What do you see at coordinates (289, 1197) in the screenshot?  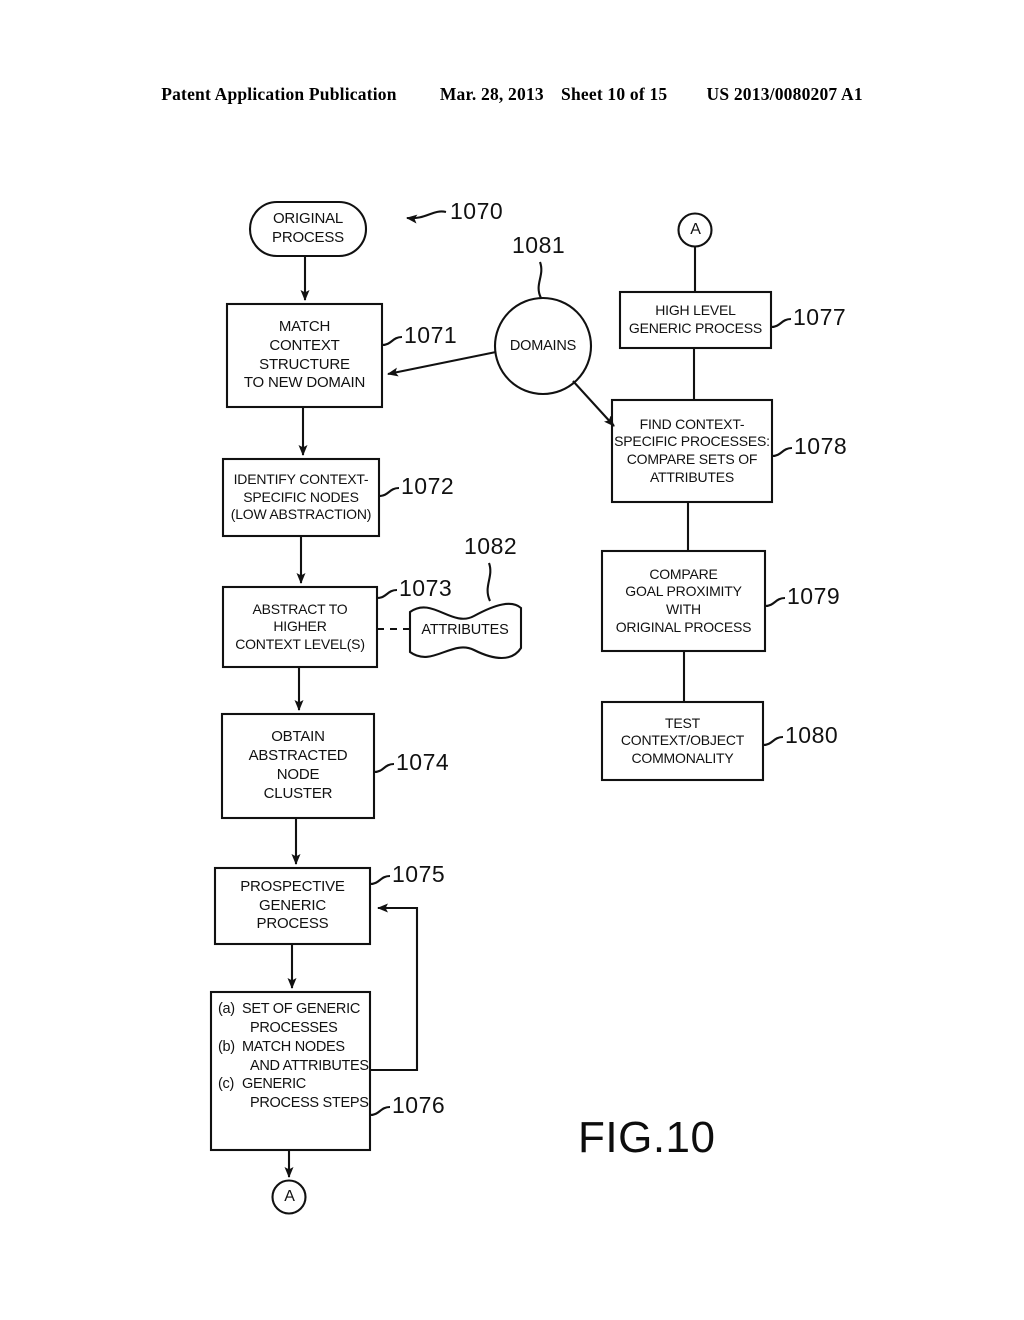 I see `connector-circle-bottom-left` at bounding box center [289, 1197].